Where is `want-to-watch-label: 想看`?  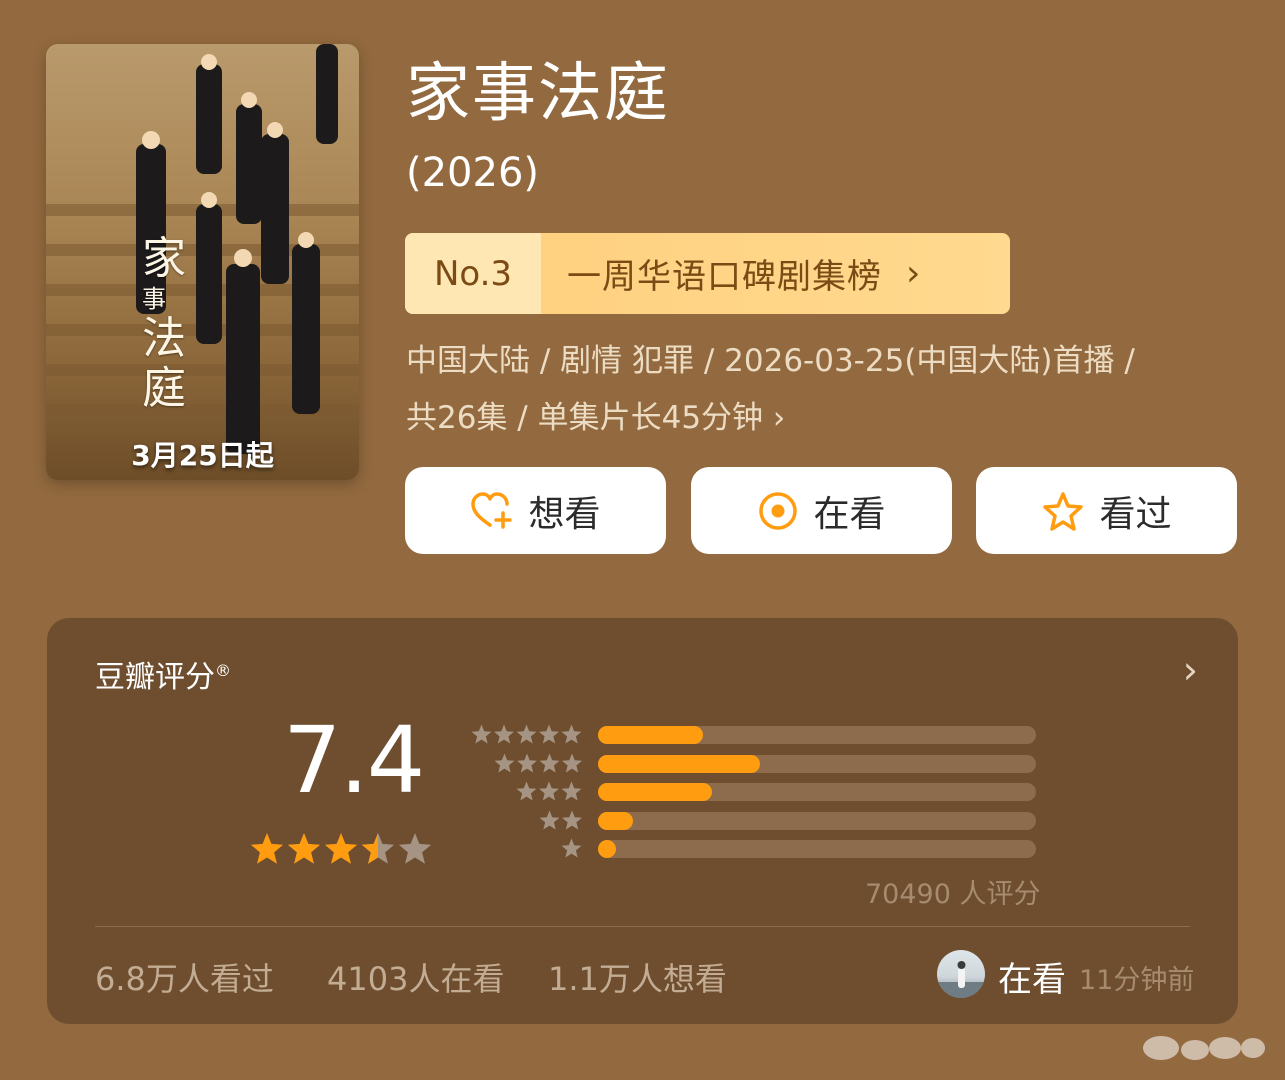
want-to-watch-label: 想看 is located at coordinates (564, 514).